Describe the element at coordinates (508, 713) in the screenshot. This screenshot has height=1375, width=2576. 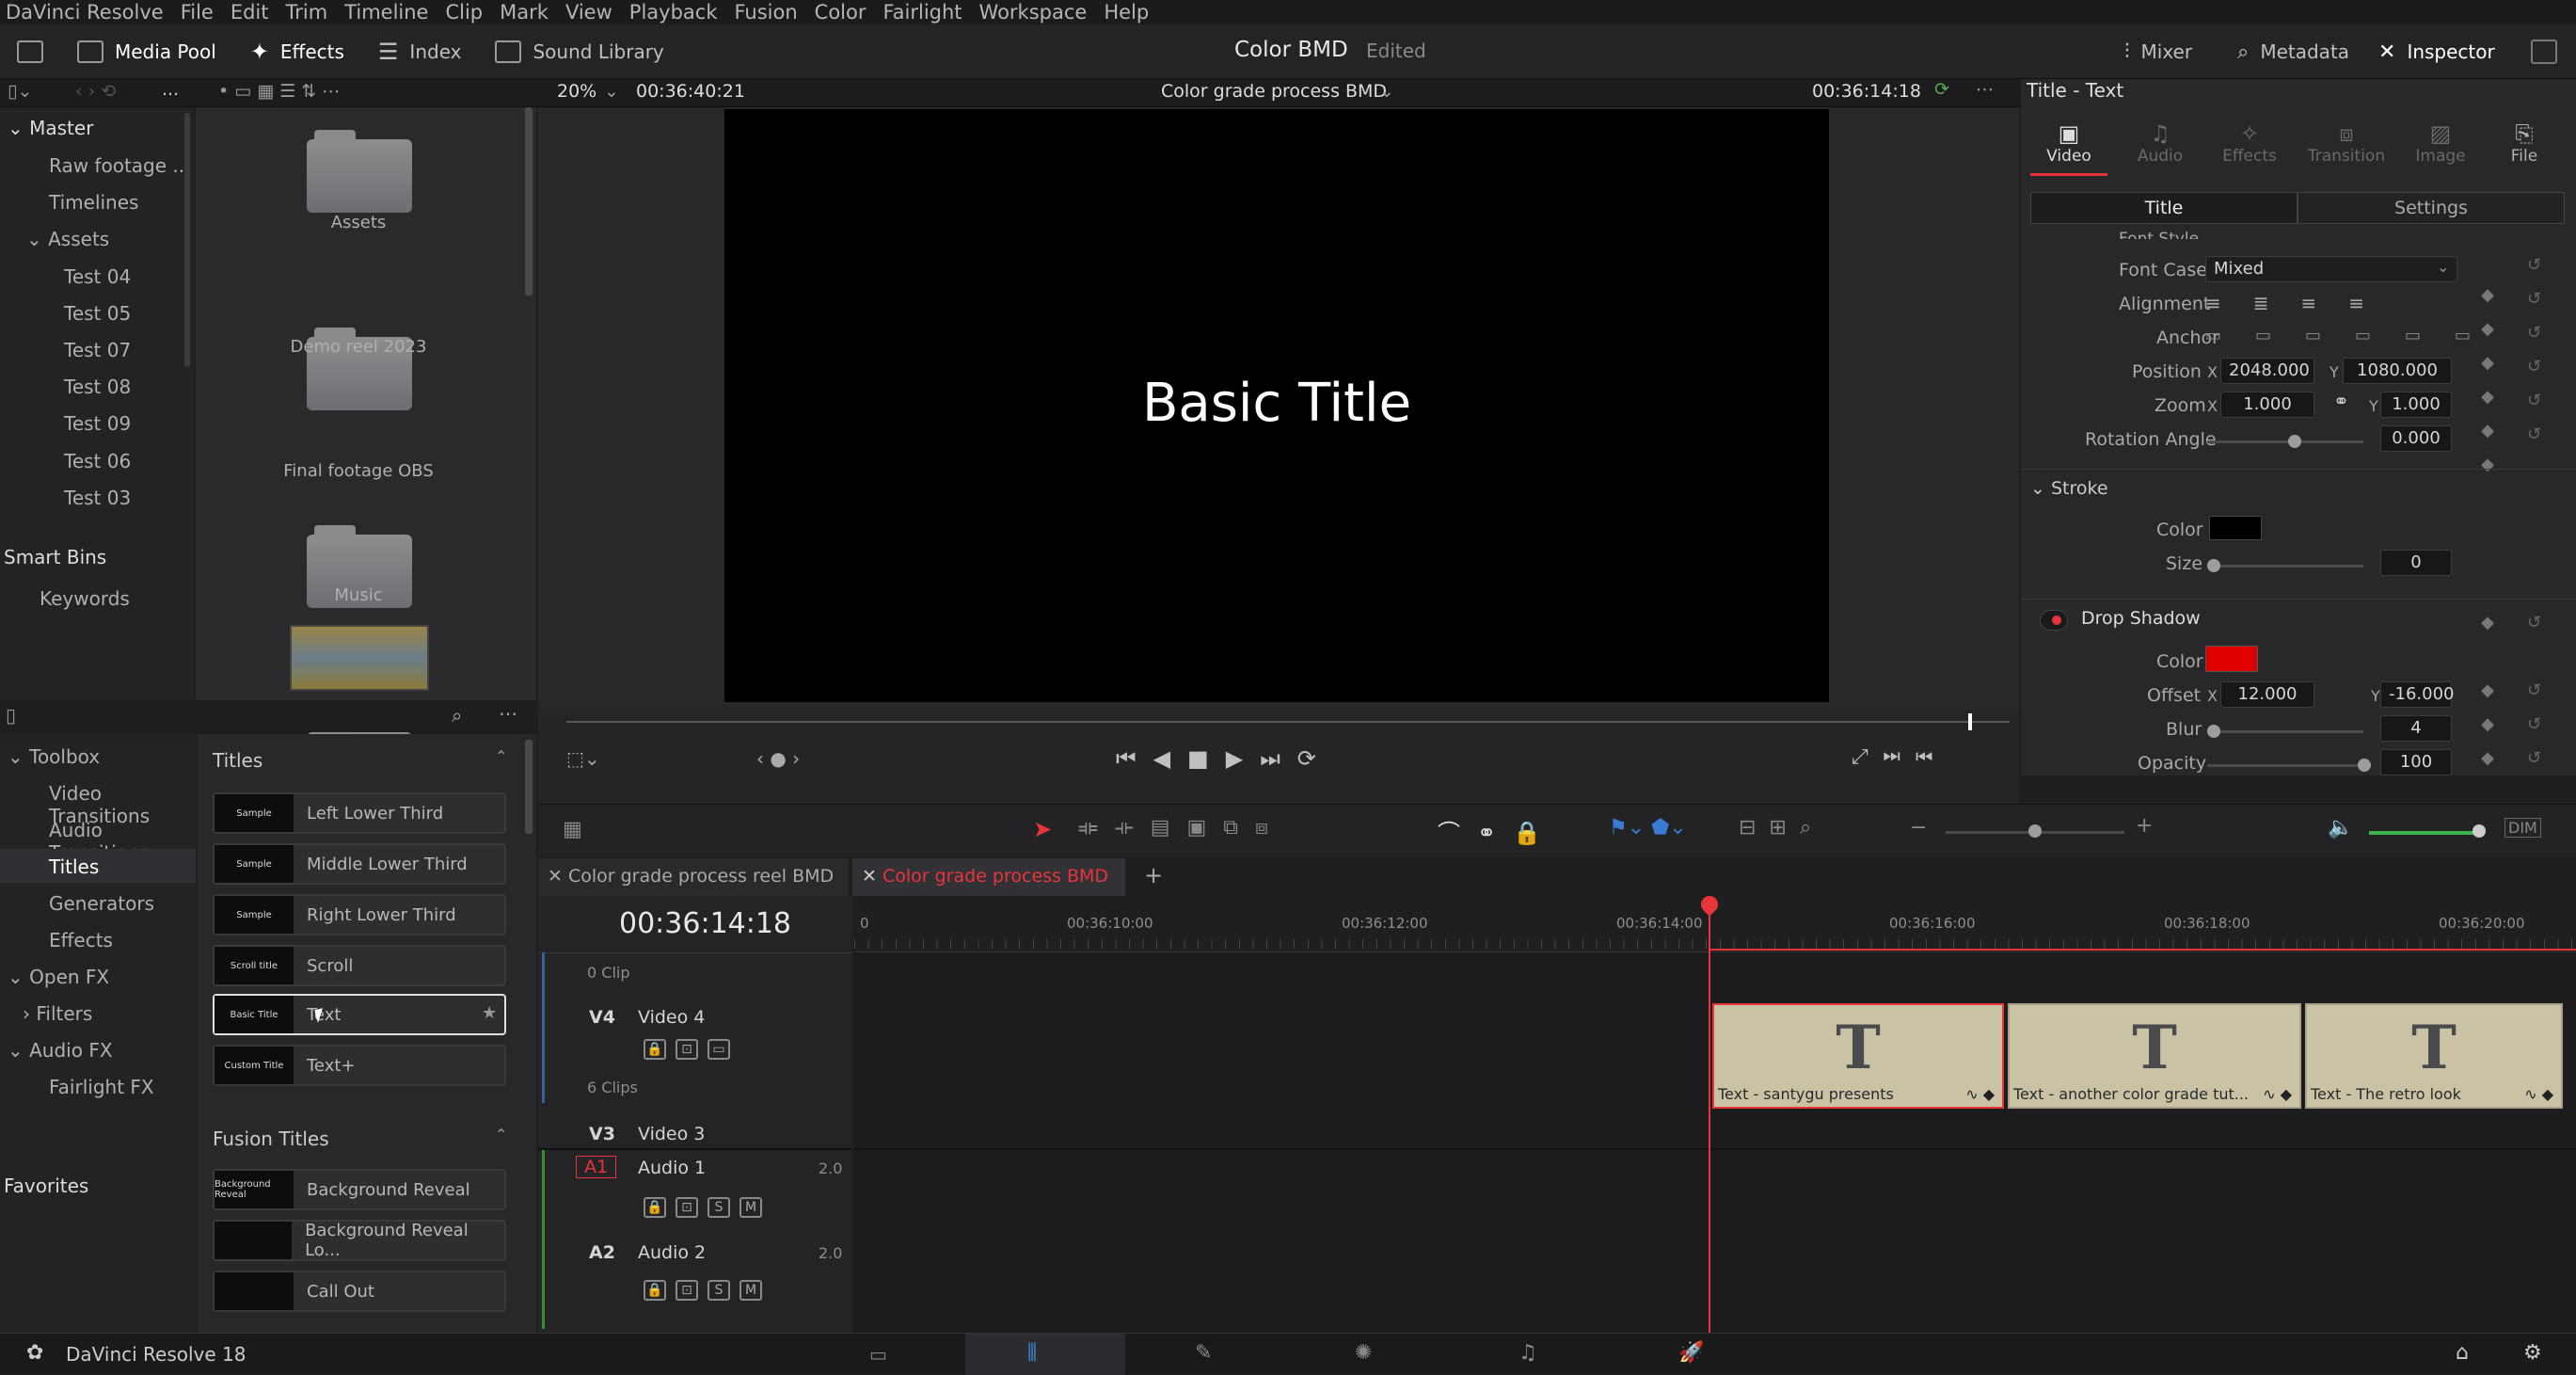
I see `more-icon: ⋯` at that location.